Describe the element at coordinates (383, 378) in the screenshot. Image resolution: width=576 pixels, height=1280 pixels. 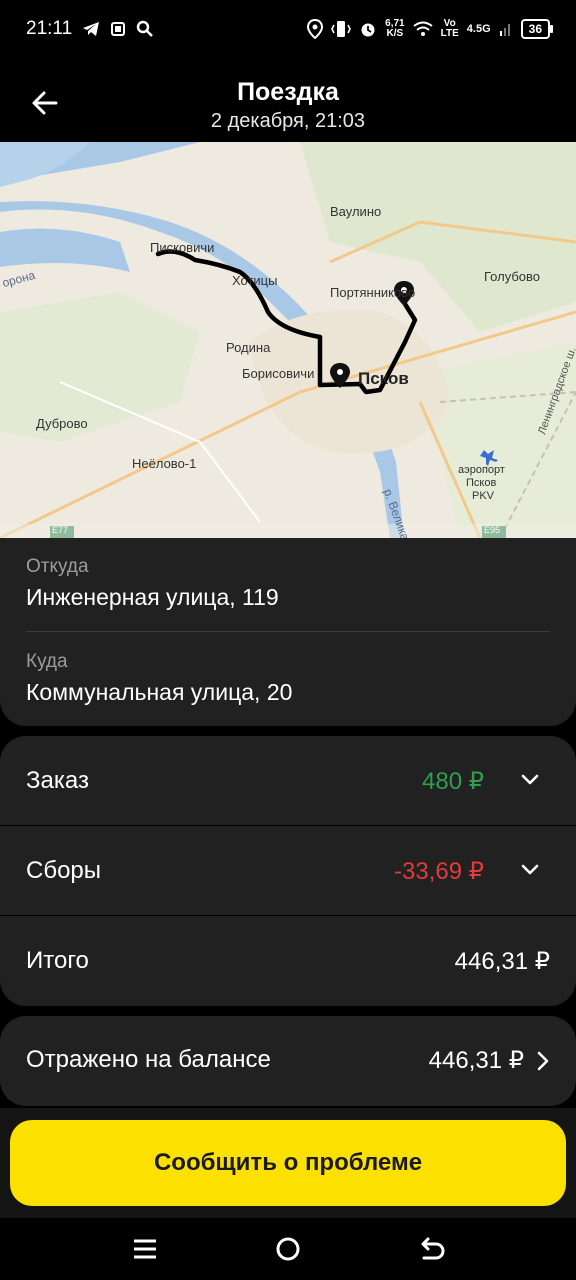
I see `map-city-label: Псков` at that location.